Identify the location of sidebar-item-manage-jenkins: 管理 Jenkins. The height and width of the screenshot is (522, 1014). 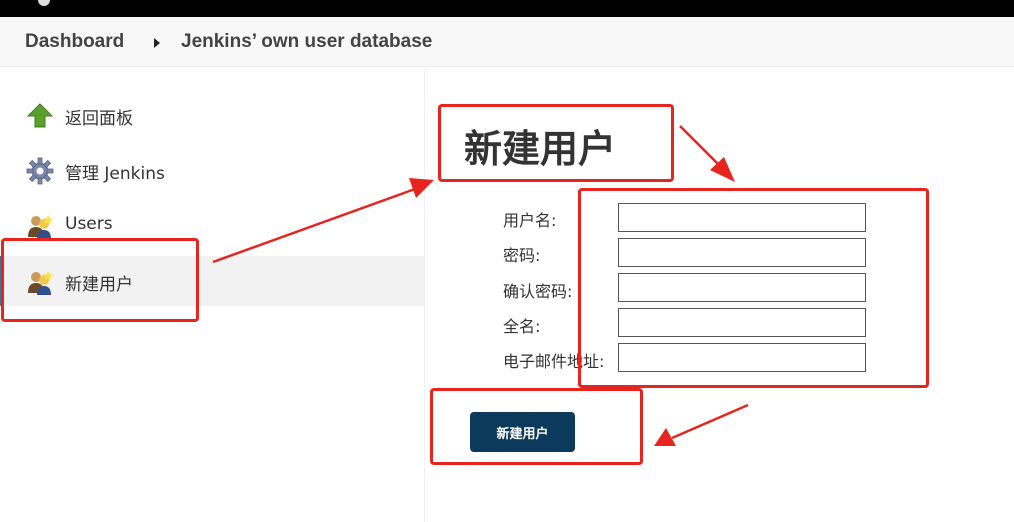
(212, 170).